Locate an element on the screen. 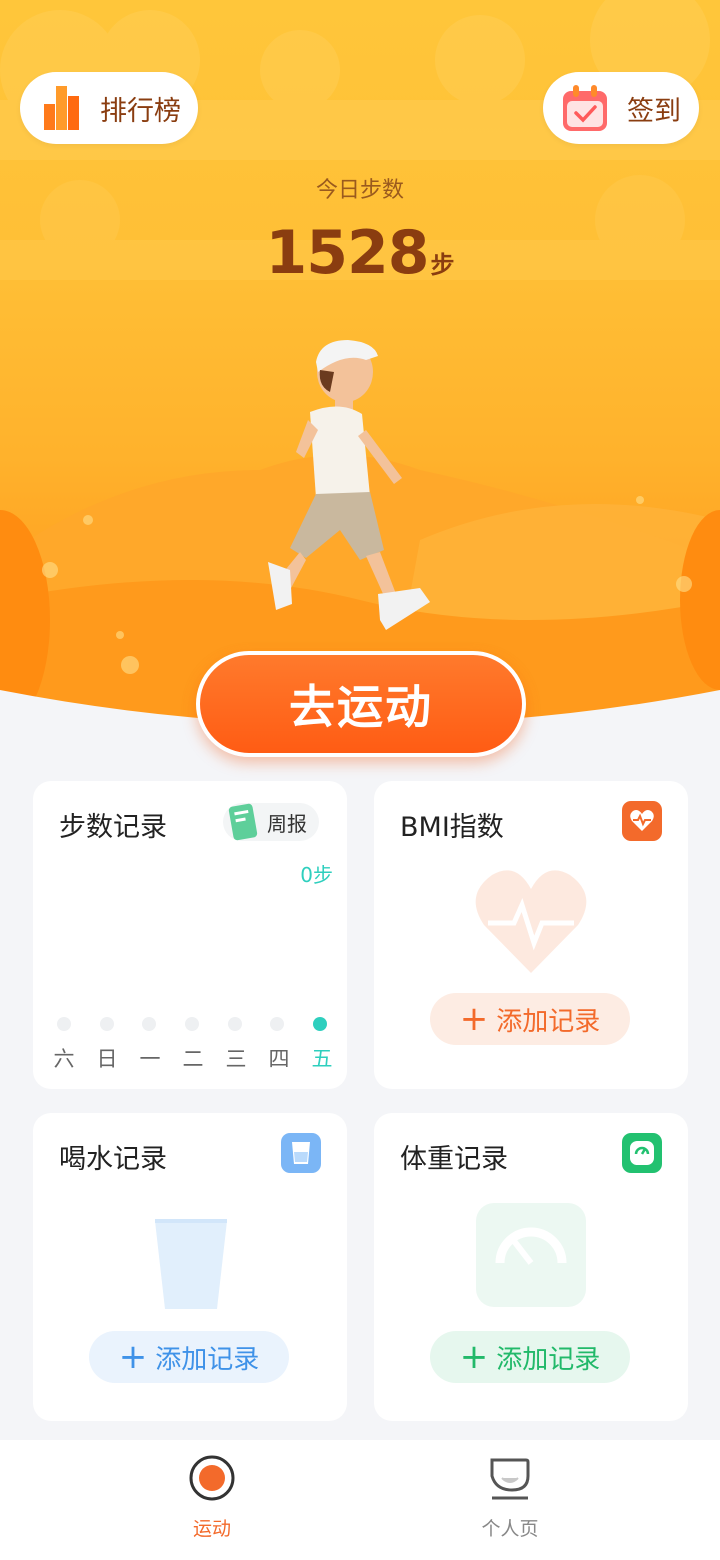  day-label: 一 is located at coordinates (150, 1059).